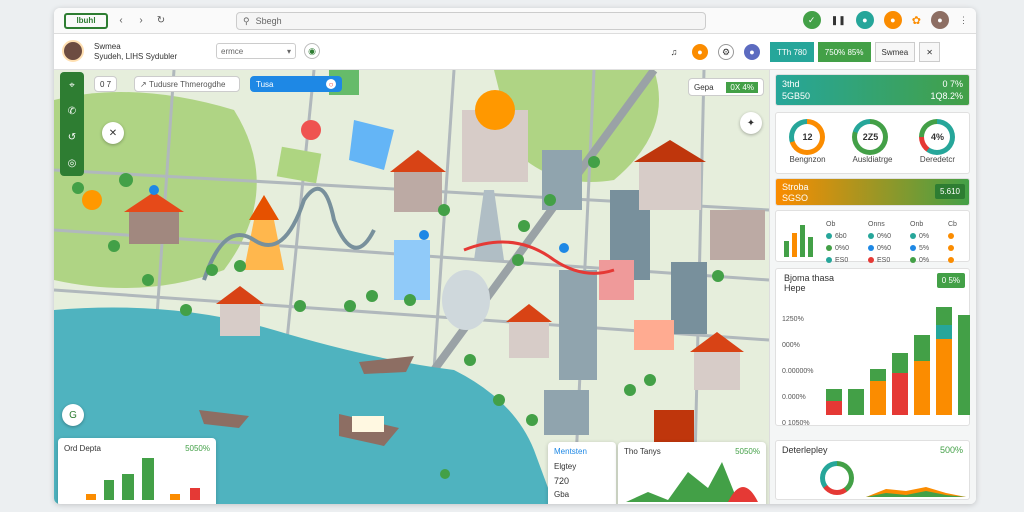  I want to click on filter-dropdown: ermce ▾, so click(256, 51).